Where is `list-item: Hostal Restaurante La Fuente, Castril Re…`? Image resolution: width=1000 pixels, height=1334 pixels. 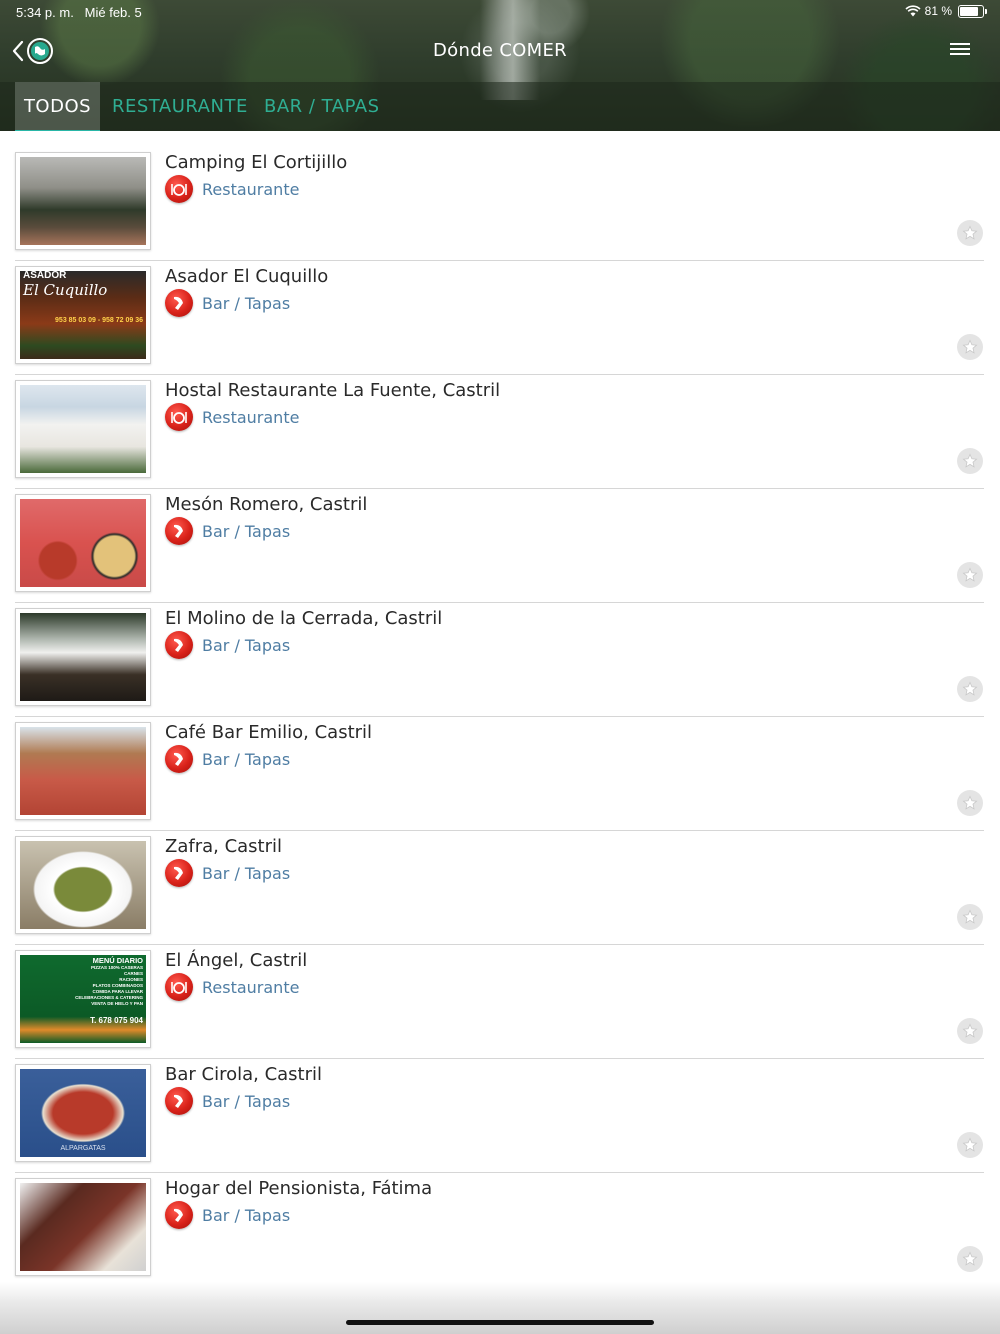
list-item: Hostal Restaurante La Fuente, Castril Re… is located at coordinates (499, 432).